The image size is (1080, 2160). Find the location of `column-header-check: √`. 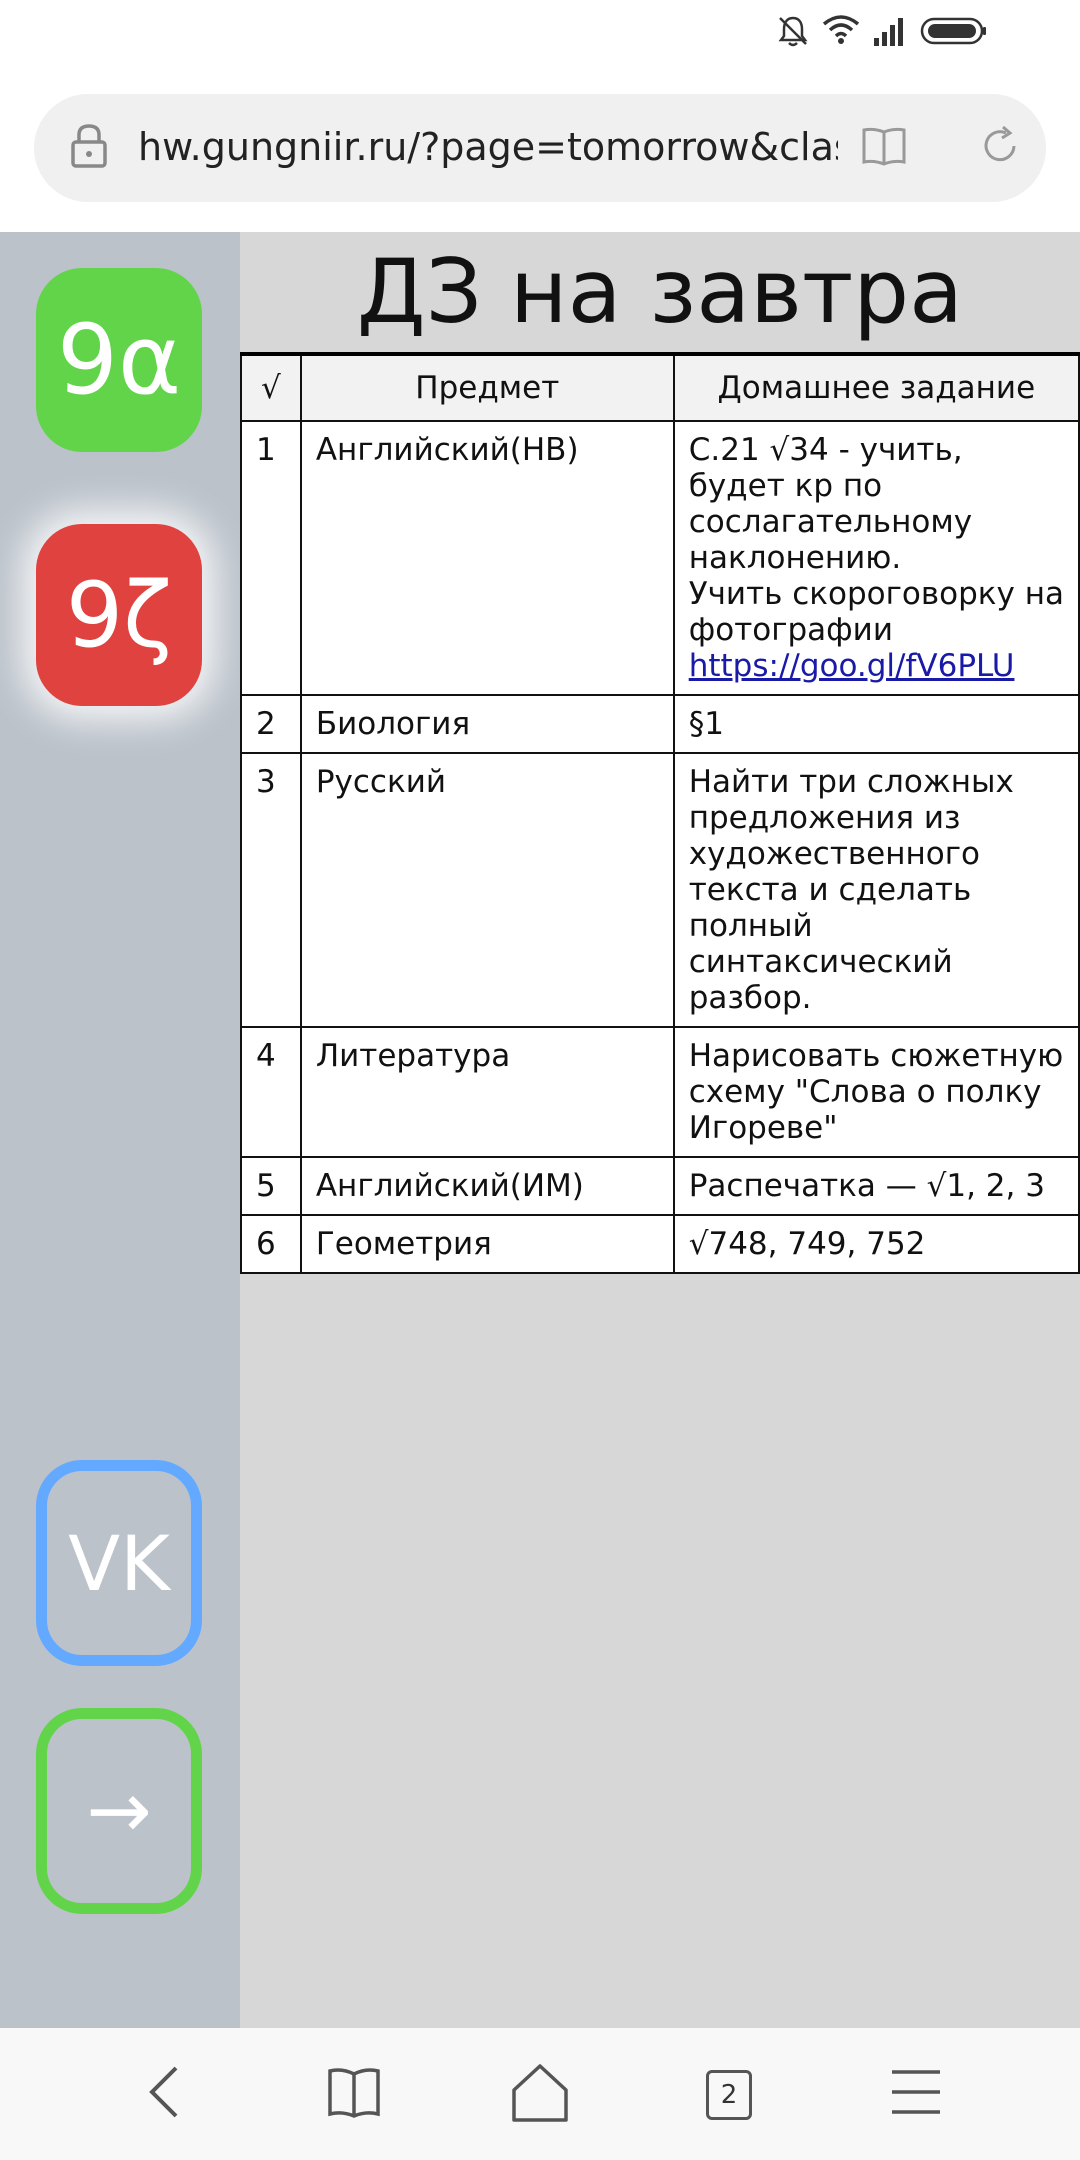

column-header-check: √ is located at coordinates (271, 387).